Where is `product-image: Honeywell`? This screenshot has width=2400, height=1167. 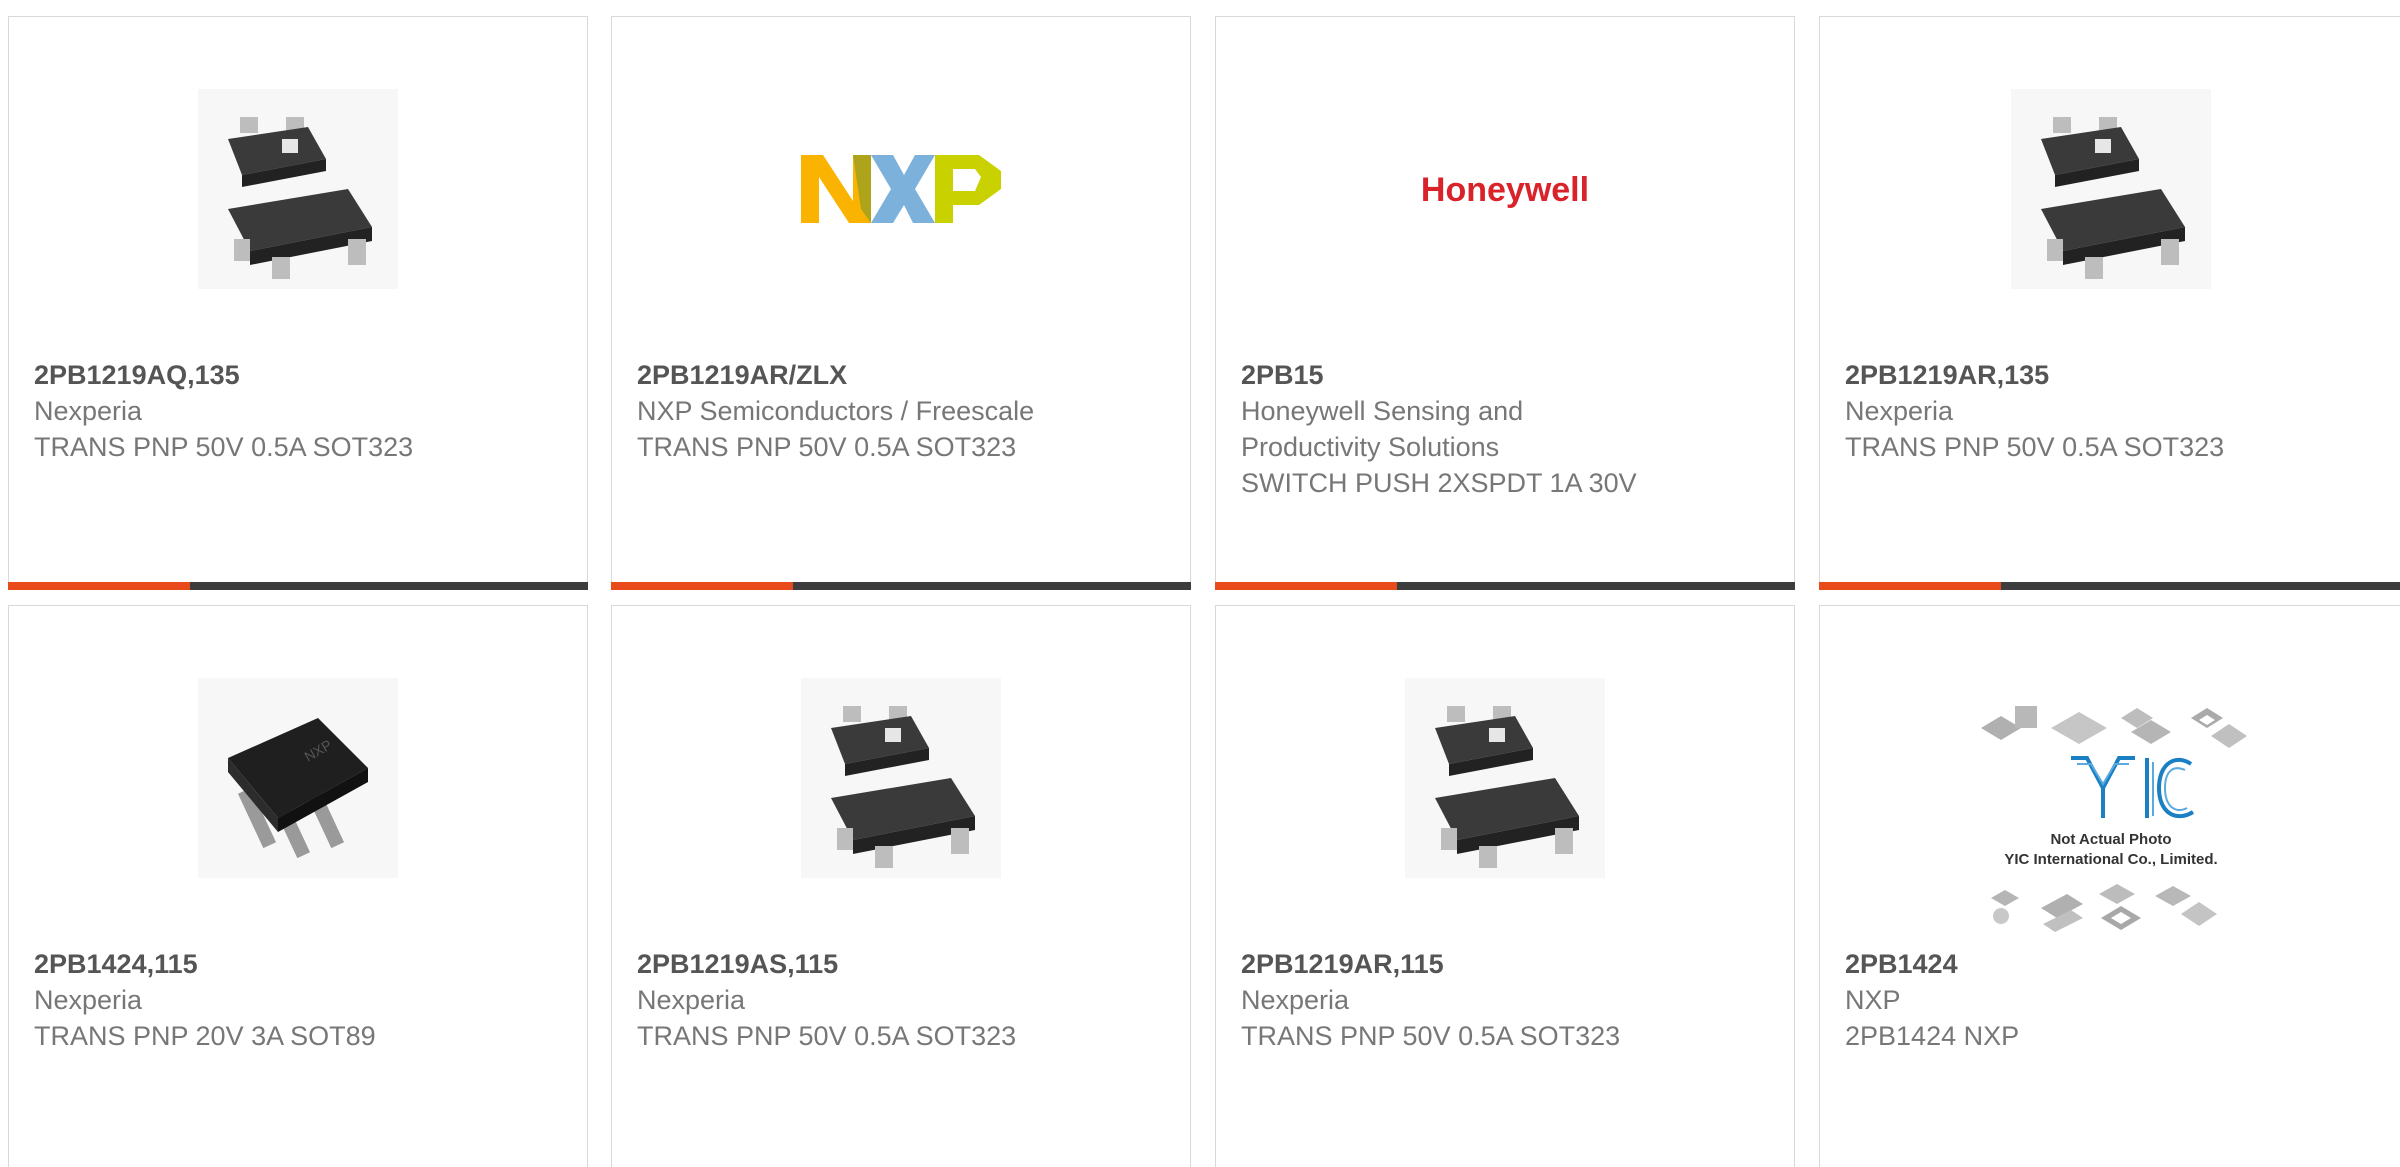 product-image: Honeywell is located at coordinates (1505, 189).